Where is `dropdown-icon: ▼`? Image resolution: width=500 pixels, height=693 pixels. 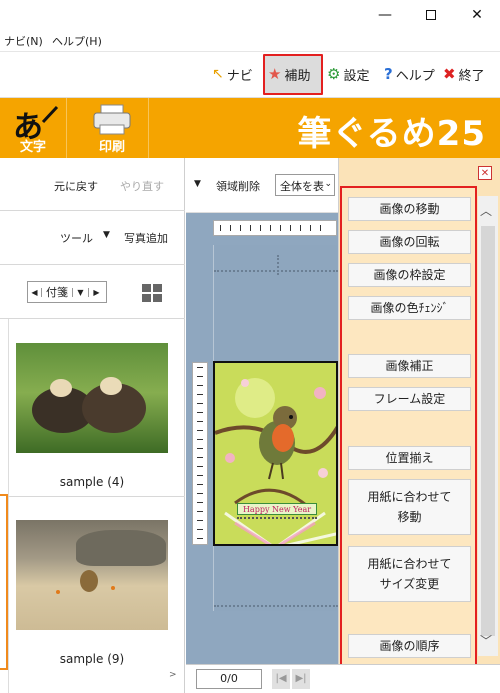 dropdown-icon: ▼ is located at coordinates (80, 292).